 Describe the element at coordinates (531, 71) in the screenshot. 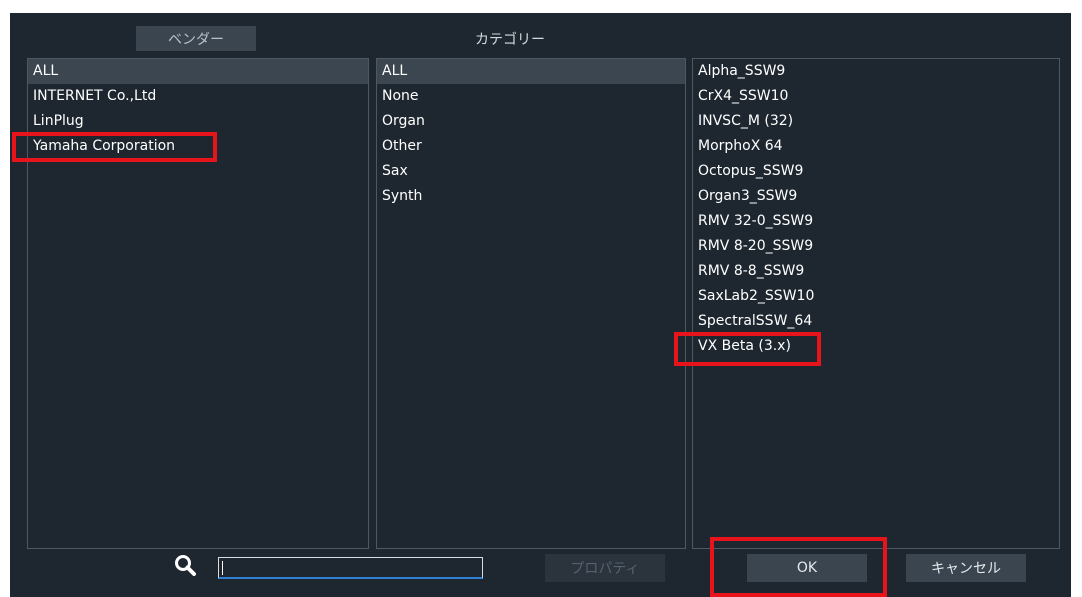

I see `category-item: ALL` at that location.